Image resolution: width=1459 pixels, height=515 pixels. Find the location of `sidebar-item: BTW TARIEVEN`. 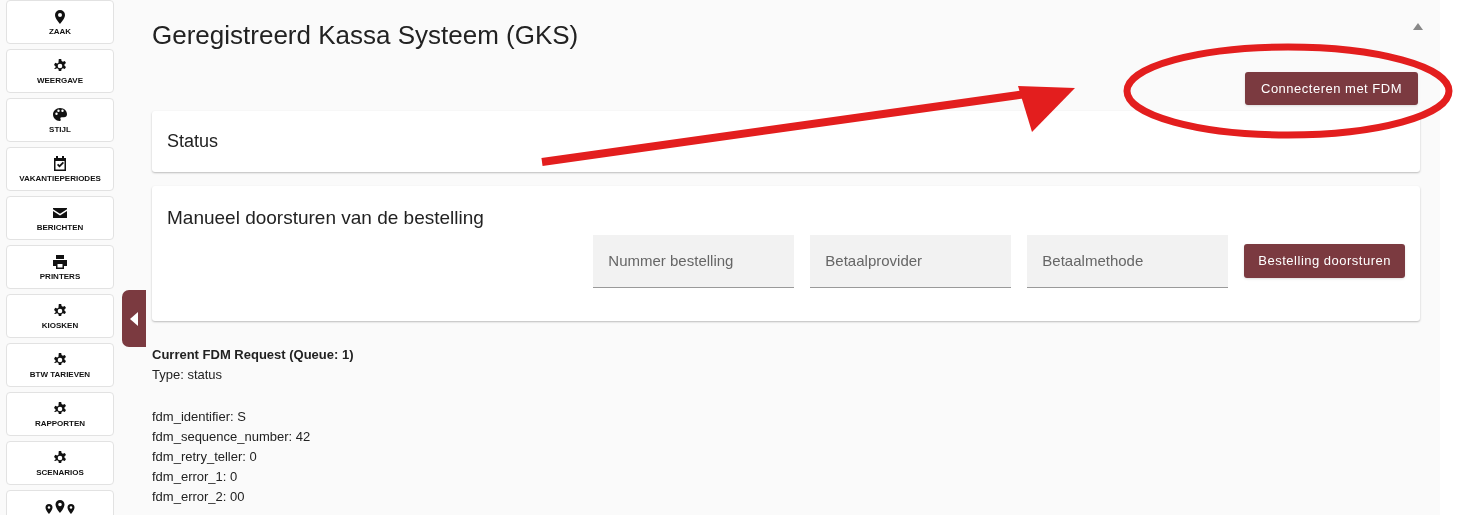

sidebar-item: BTW TARIEVEN is located at coordinates (60, 365).